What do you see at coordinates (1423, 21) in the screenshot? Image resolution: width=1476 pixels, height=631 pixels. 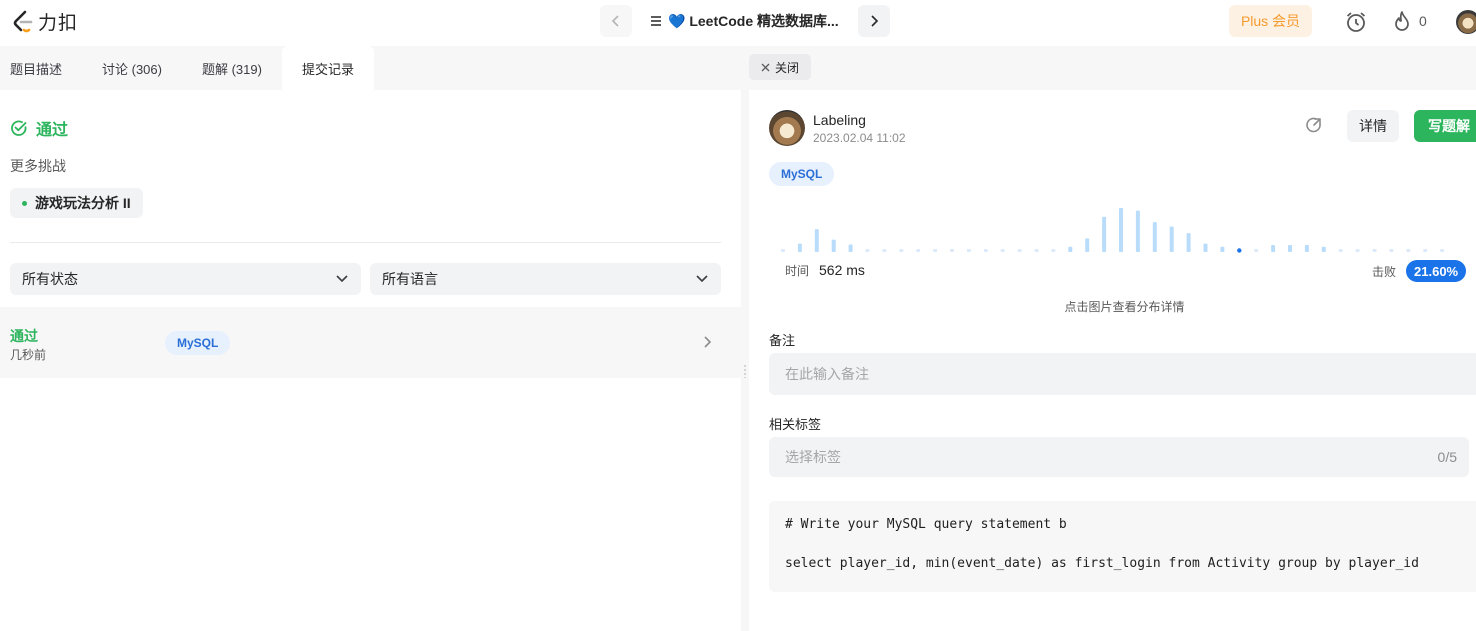 I see `streak-count: 0` at bounding box center [1423, 21].